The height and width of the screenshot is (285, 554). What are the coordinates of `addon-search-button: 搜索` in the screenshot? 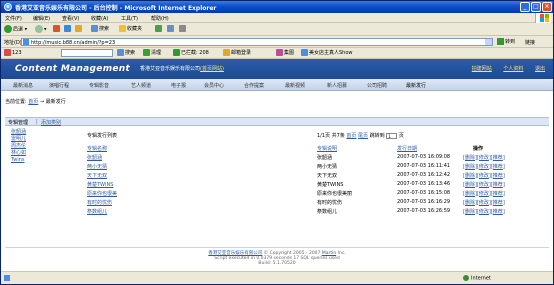 It's located at (126, 53).